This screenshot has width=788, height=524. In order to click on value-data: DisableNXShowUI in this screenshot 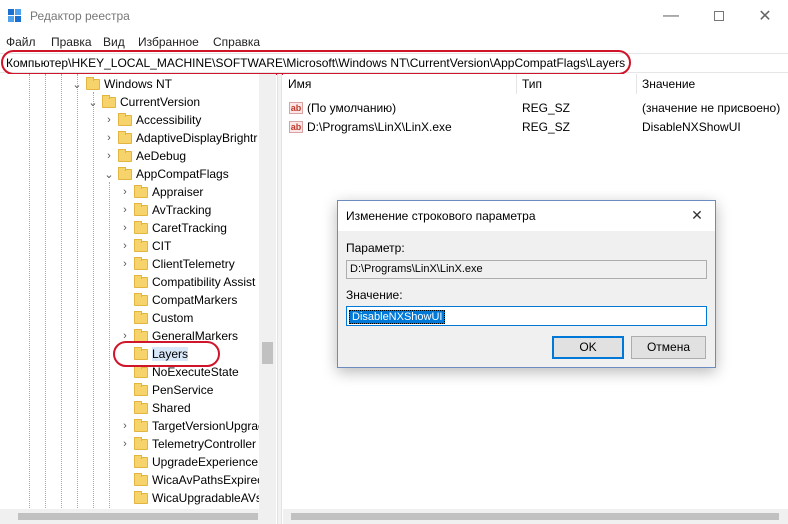, I will do `click(691, 127)`.